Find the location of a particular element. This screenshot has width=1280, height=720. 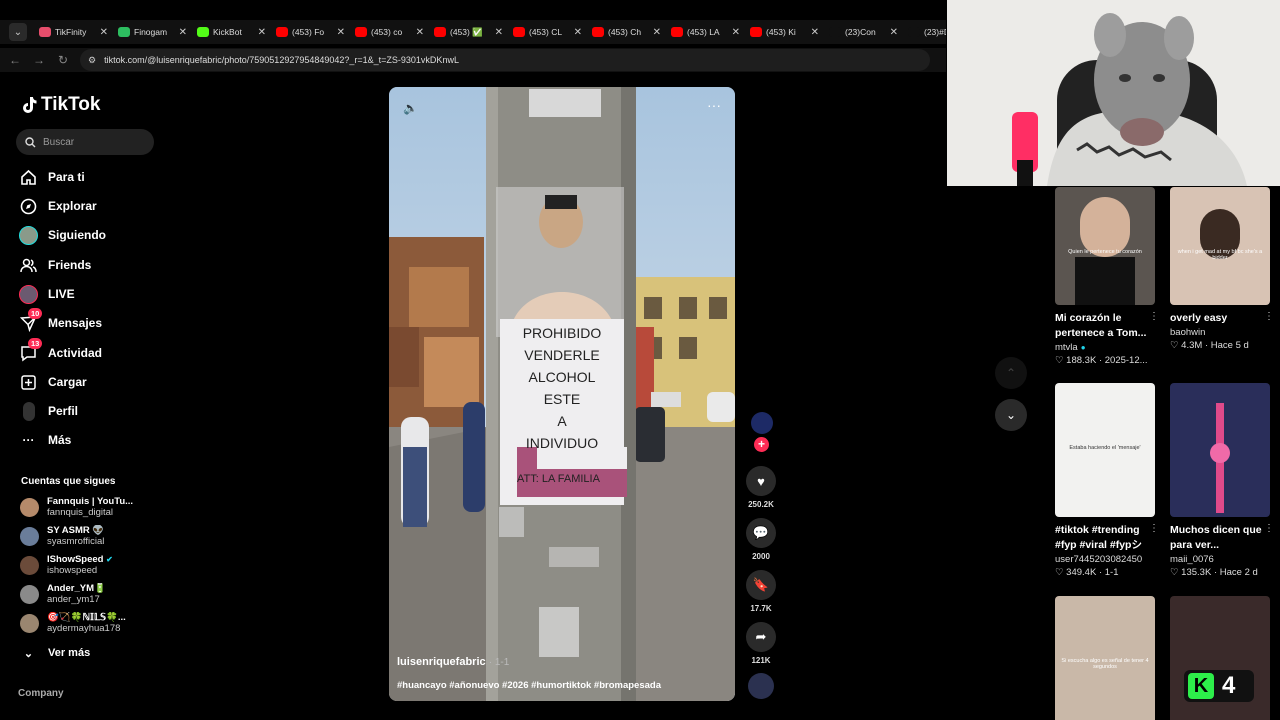

account-handle: aydermayhua178 is located at coordinates (84, 628).